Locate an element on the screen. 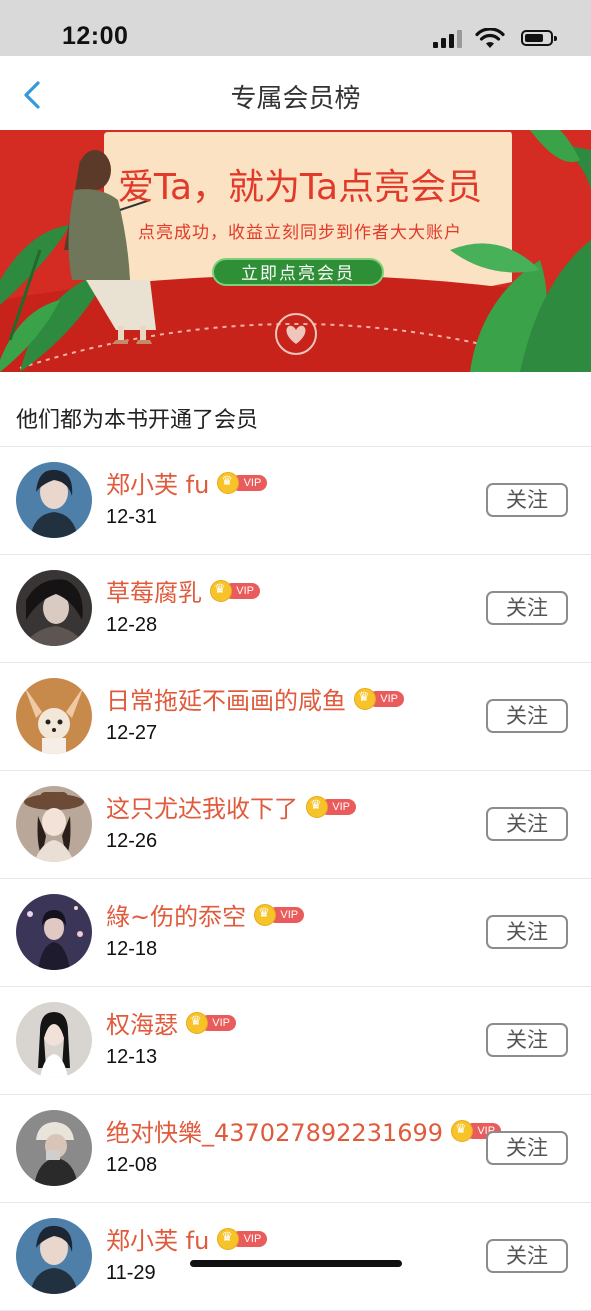  light-up-membership-button: 立即点亮会员 is located at coordinates (298, 272).